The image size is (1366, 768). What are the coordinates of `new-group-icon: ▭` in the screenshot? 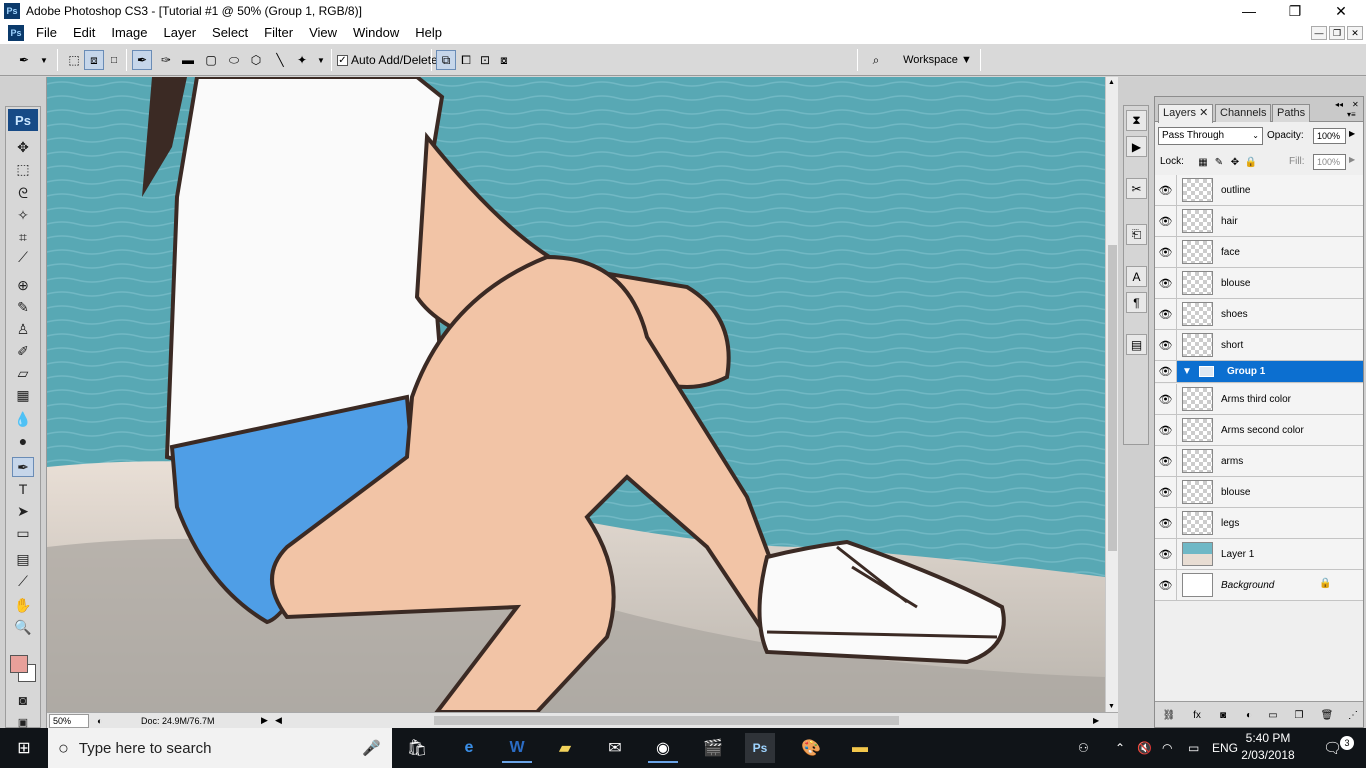 It's located at (1273, 715).